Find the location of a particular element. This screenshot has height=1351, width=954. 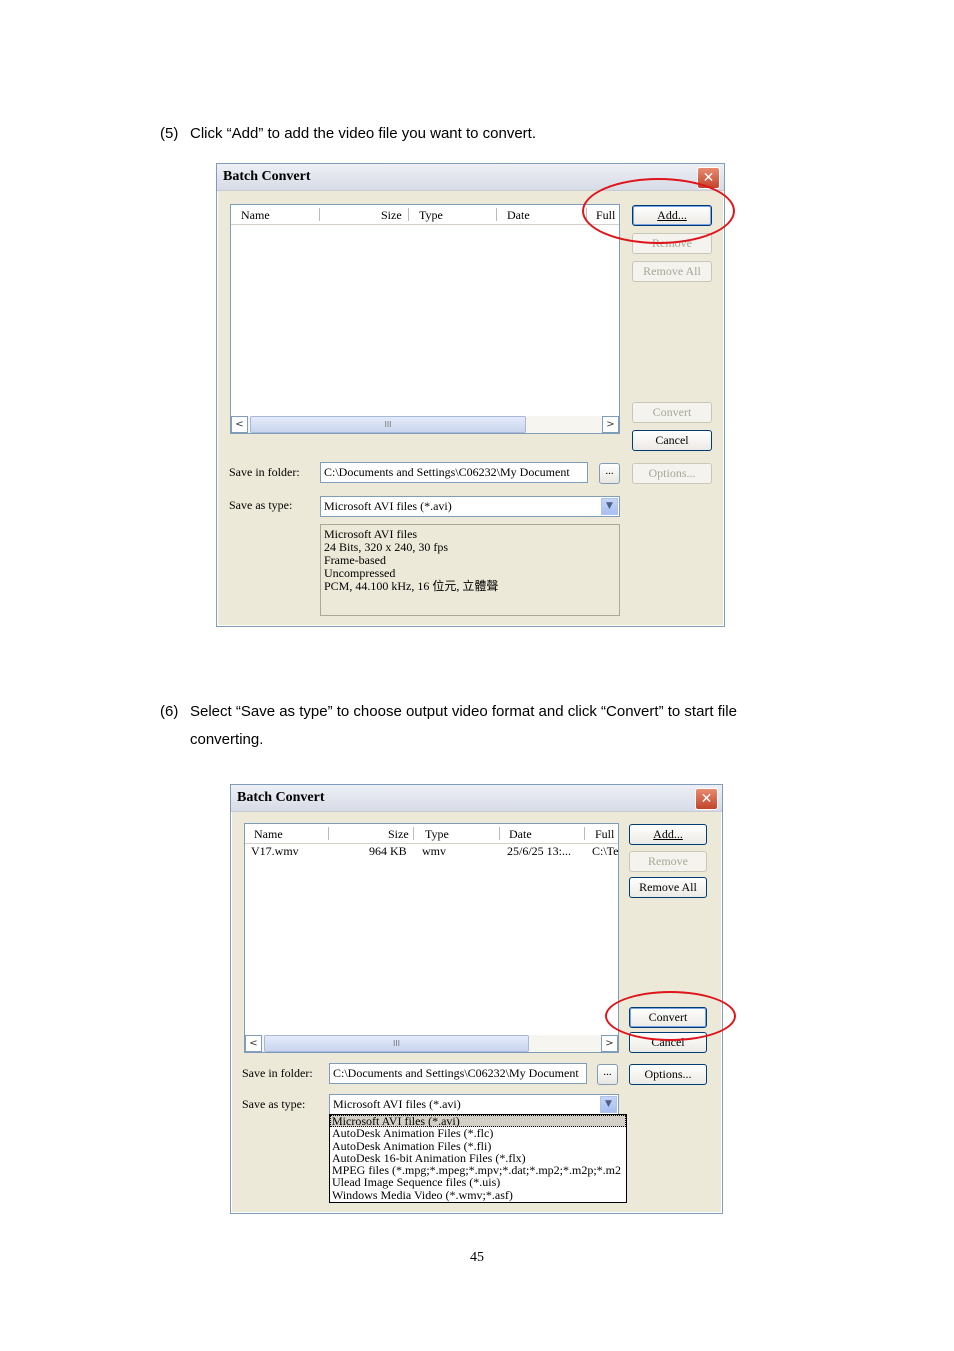

close-icon: ✕ is located at coordinates (706, 799).